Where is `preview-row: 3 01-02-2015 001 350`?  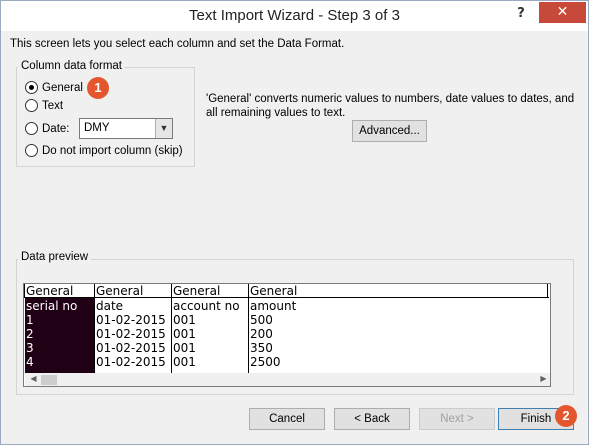 preview-row: 3 01-02-2015 001 350 is located at coordinates (286, 348).